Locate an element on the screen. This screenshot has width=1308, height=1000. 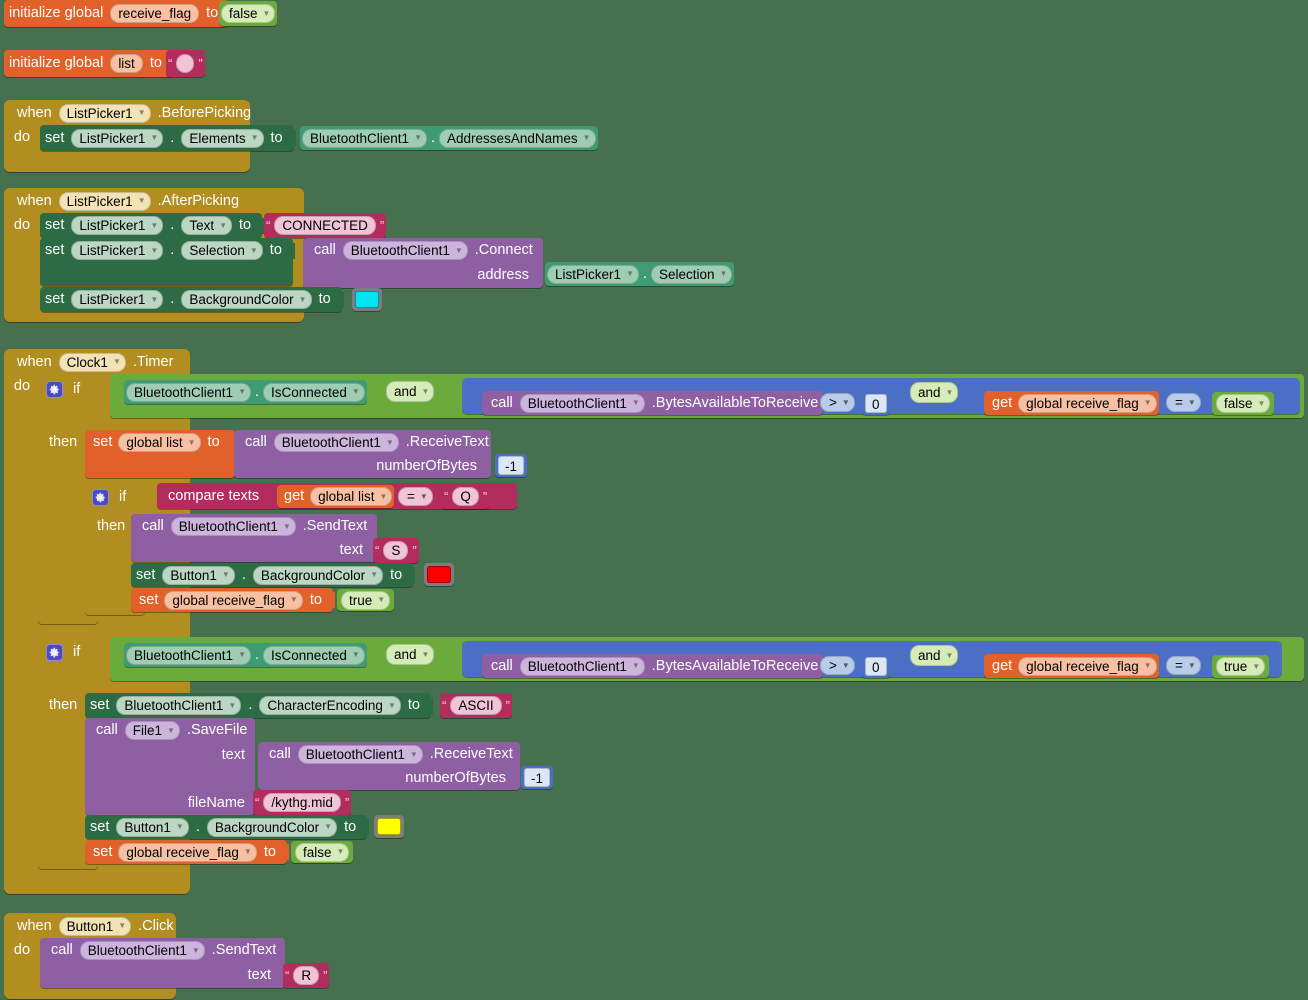
block-number-minus-one-1: -1 is located at coordinates (511, 465).